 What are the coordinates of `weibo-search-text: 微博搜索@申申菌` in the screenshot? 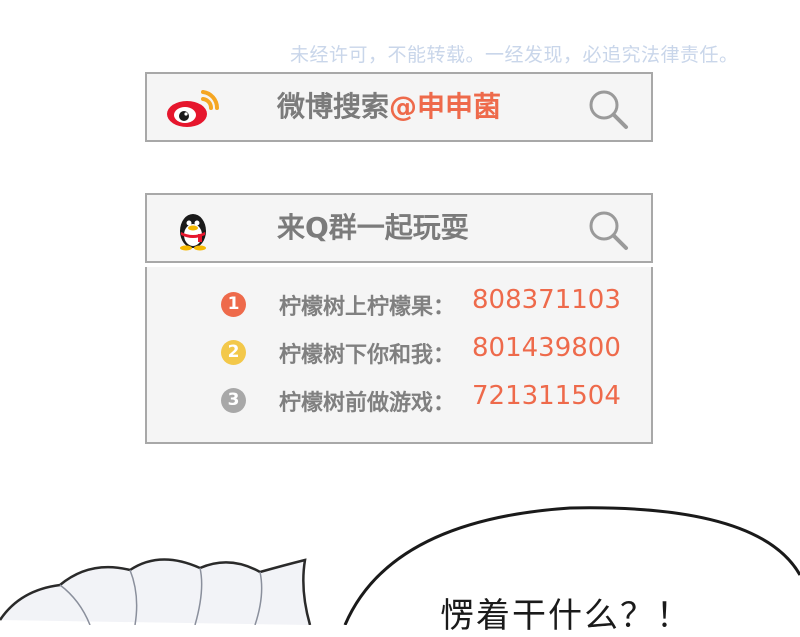 It's located at (389, 107).